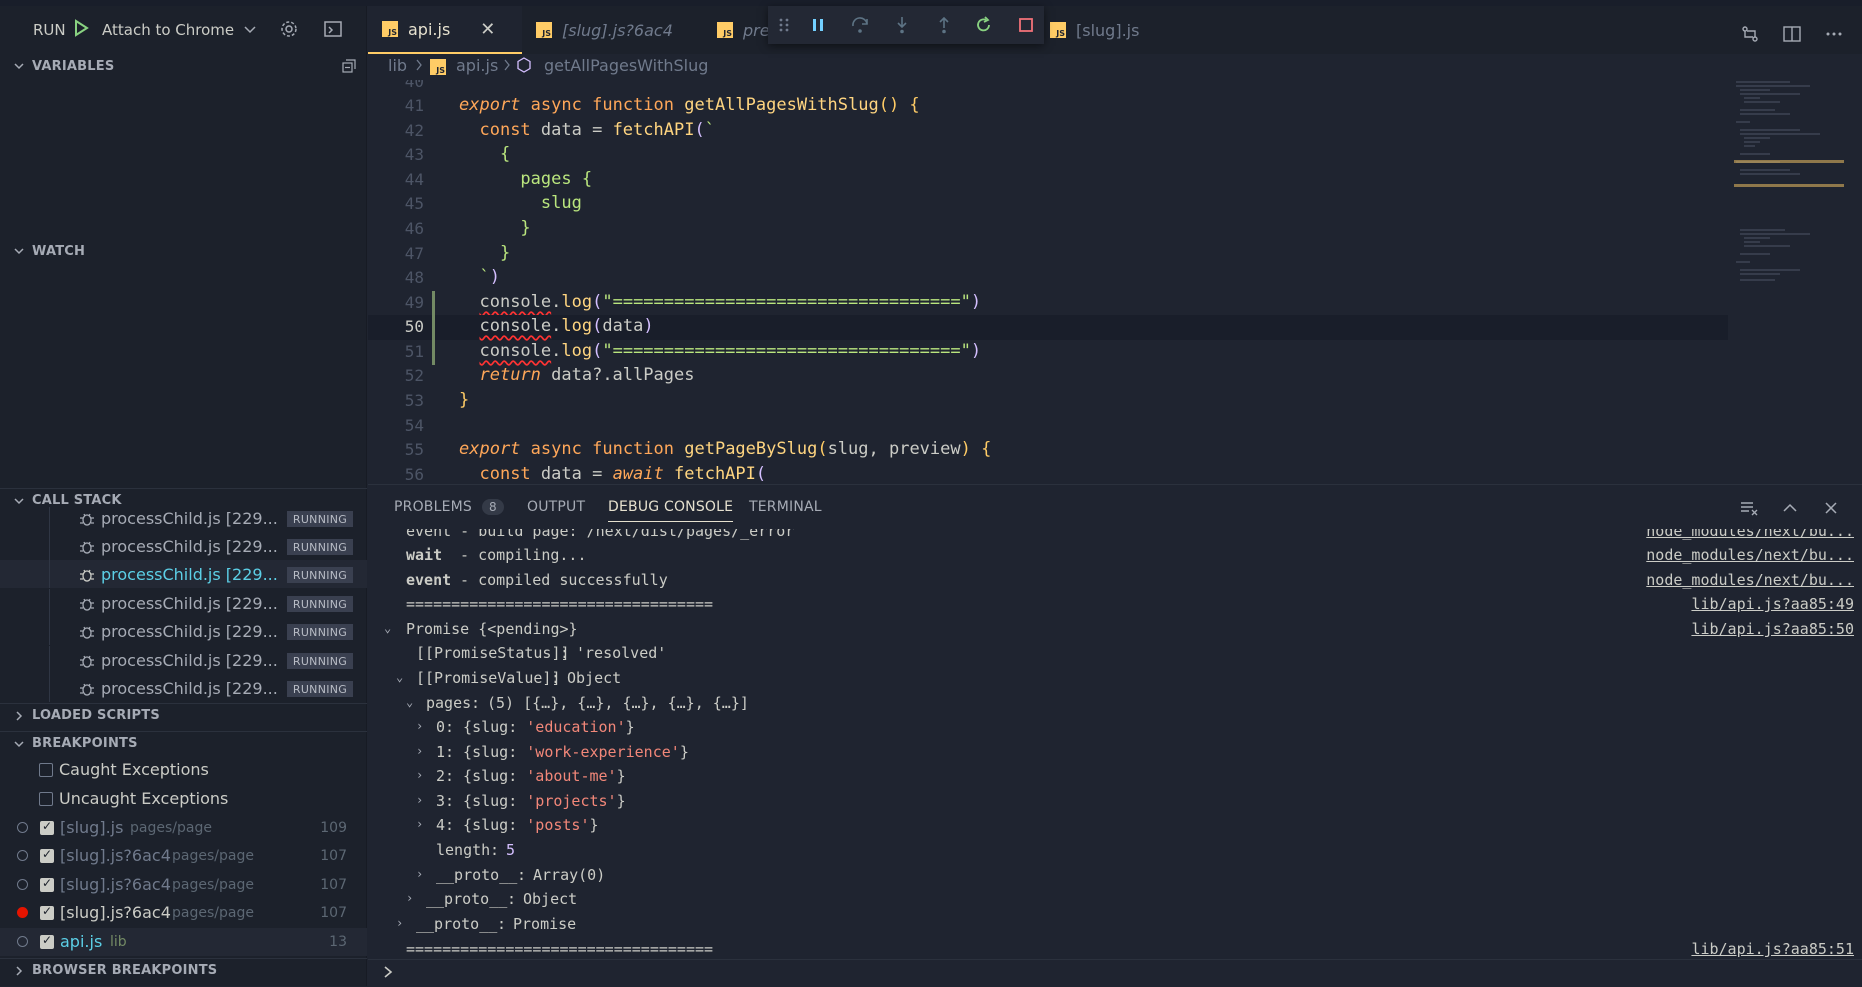  What do you see at coordinates (289, 29) in the screenshot?
I see `gear-icon` at bounding box center [289, 29].